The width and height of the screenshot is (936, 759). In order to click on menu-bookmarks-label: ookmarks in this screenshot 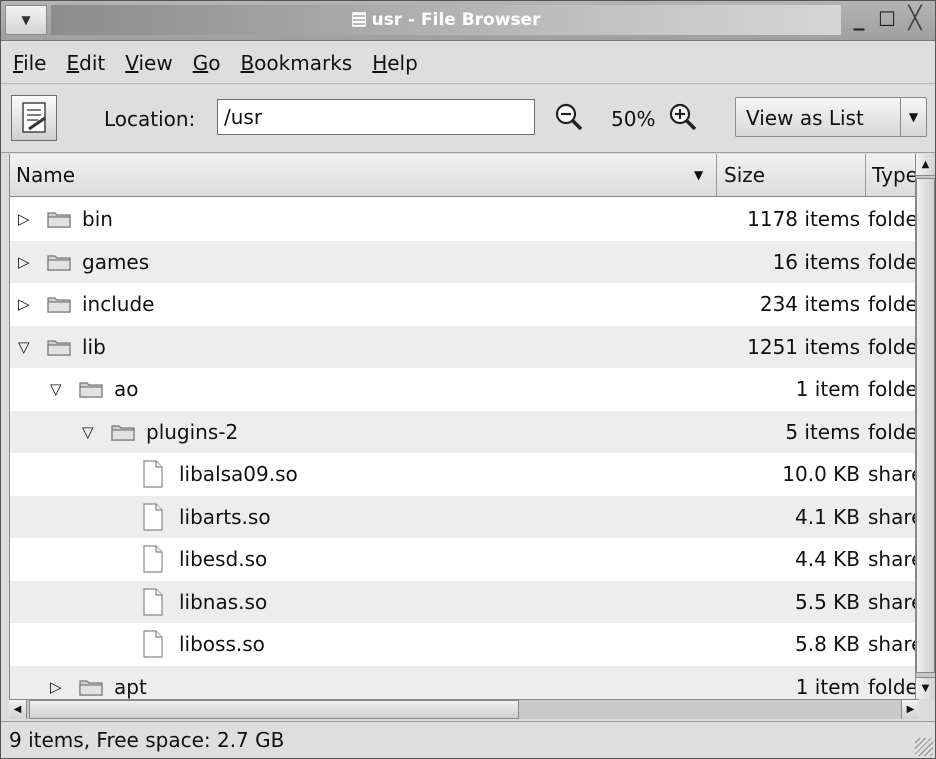, I will do `click(303, 62)`.